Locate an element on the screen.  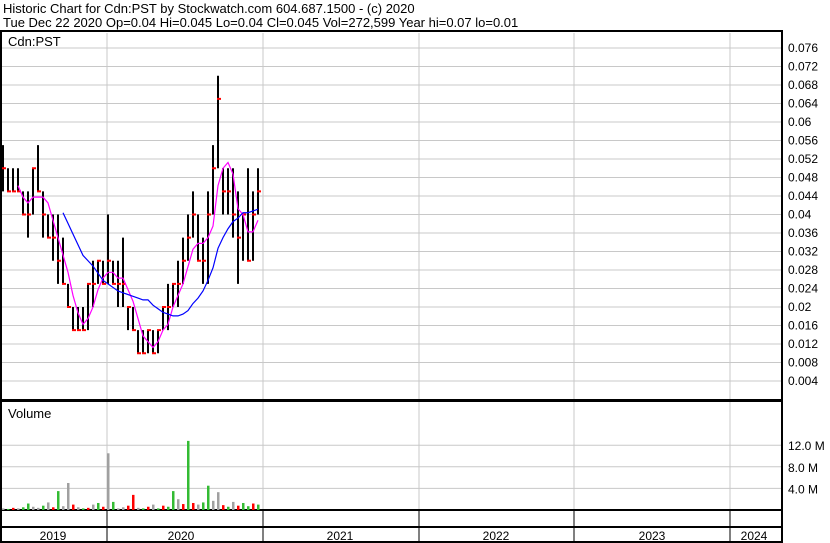
price-tick-label: 0.056 is located at coordinates (803, 141).